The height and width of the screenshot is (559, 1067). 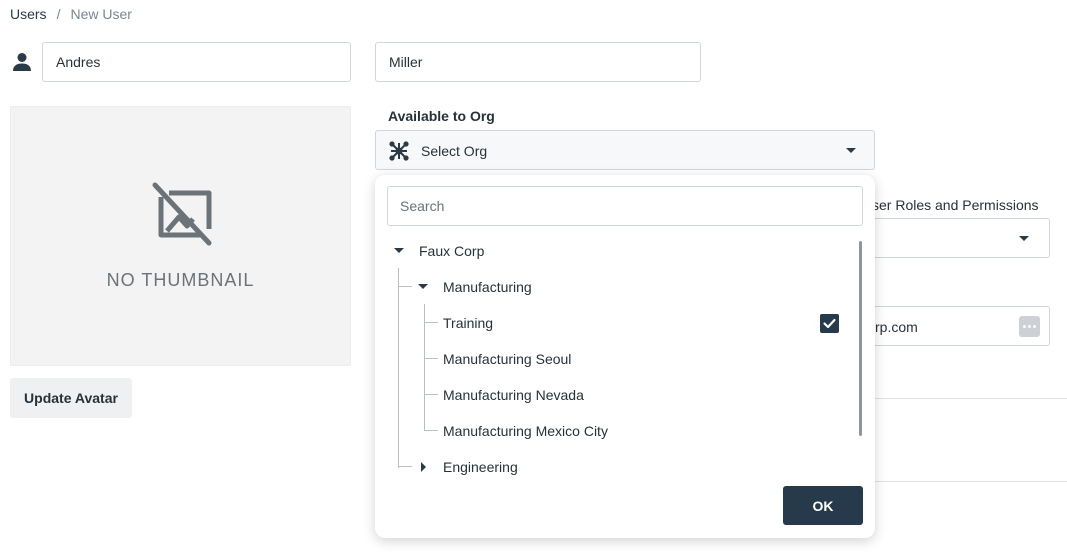 I want to click on tree-node-manufacturing-seoul: Manufacturing Seoul, so click(x=618, y=359).